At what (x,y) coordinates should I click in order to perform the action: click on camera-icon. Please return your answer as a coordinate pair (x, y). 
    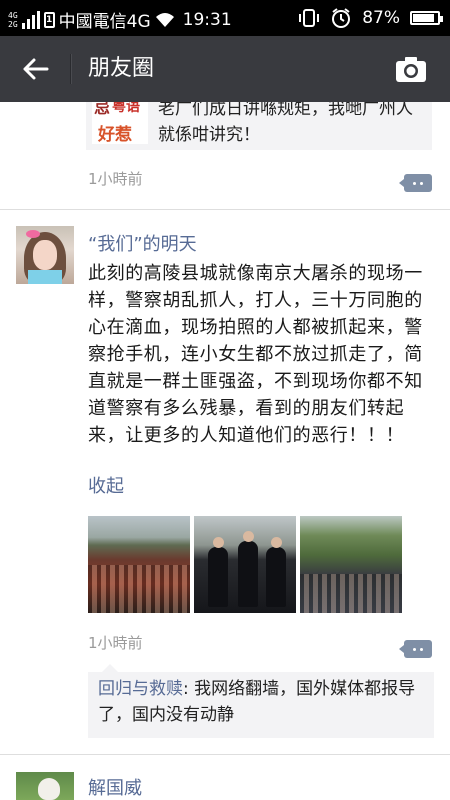
    Looking at the image, I should click on (411, 69).